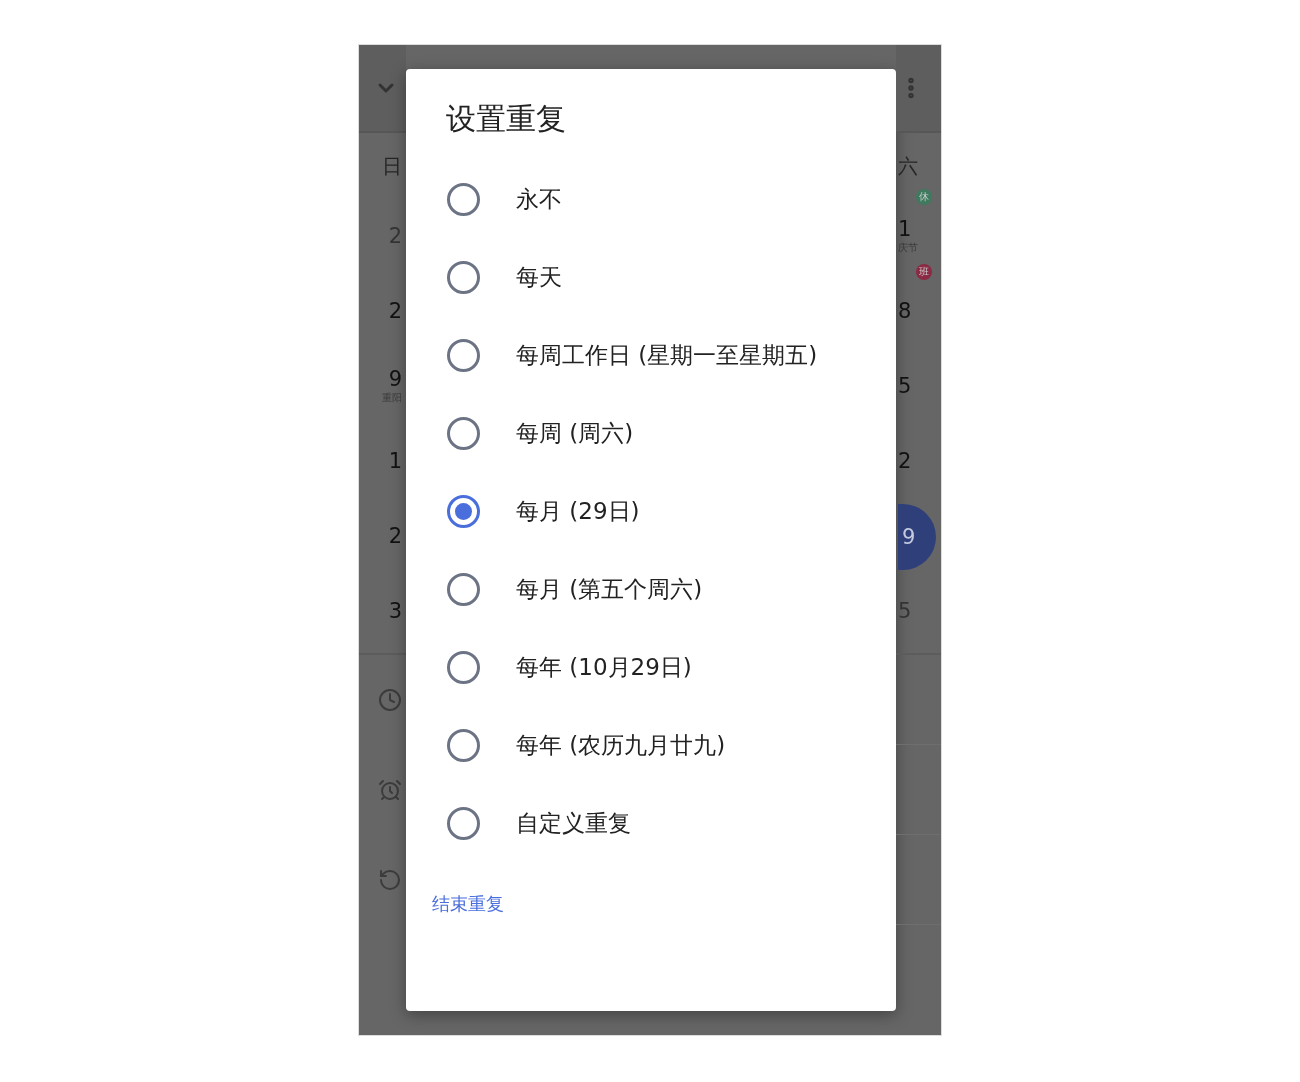 This screenshot has width=1300, height=1082. What do you see at coordinates (604, 667) in the screenshot?
I see `option-label: 每年 (10月29日)` at bounding box center [604, 667].